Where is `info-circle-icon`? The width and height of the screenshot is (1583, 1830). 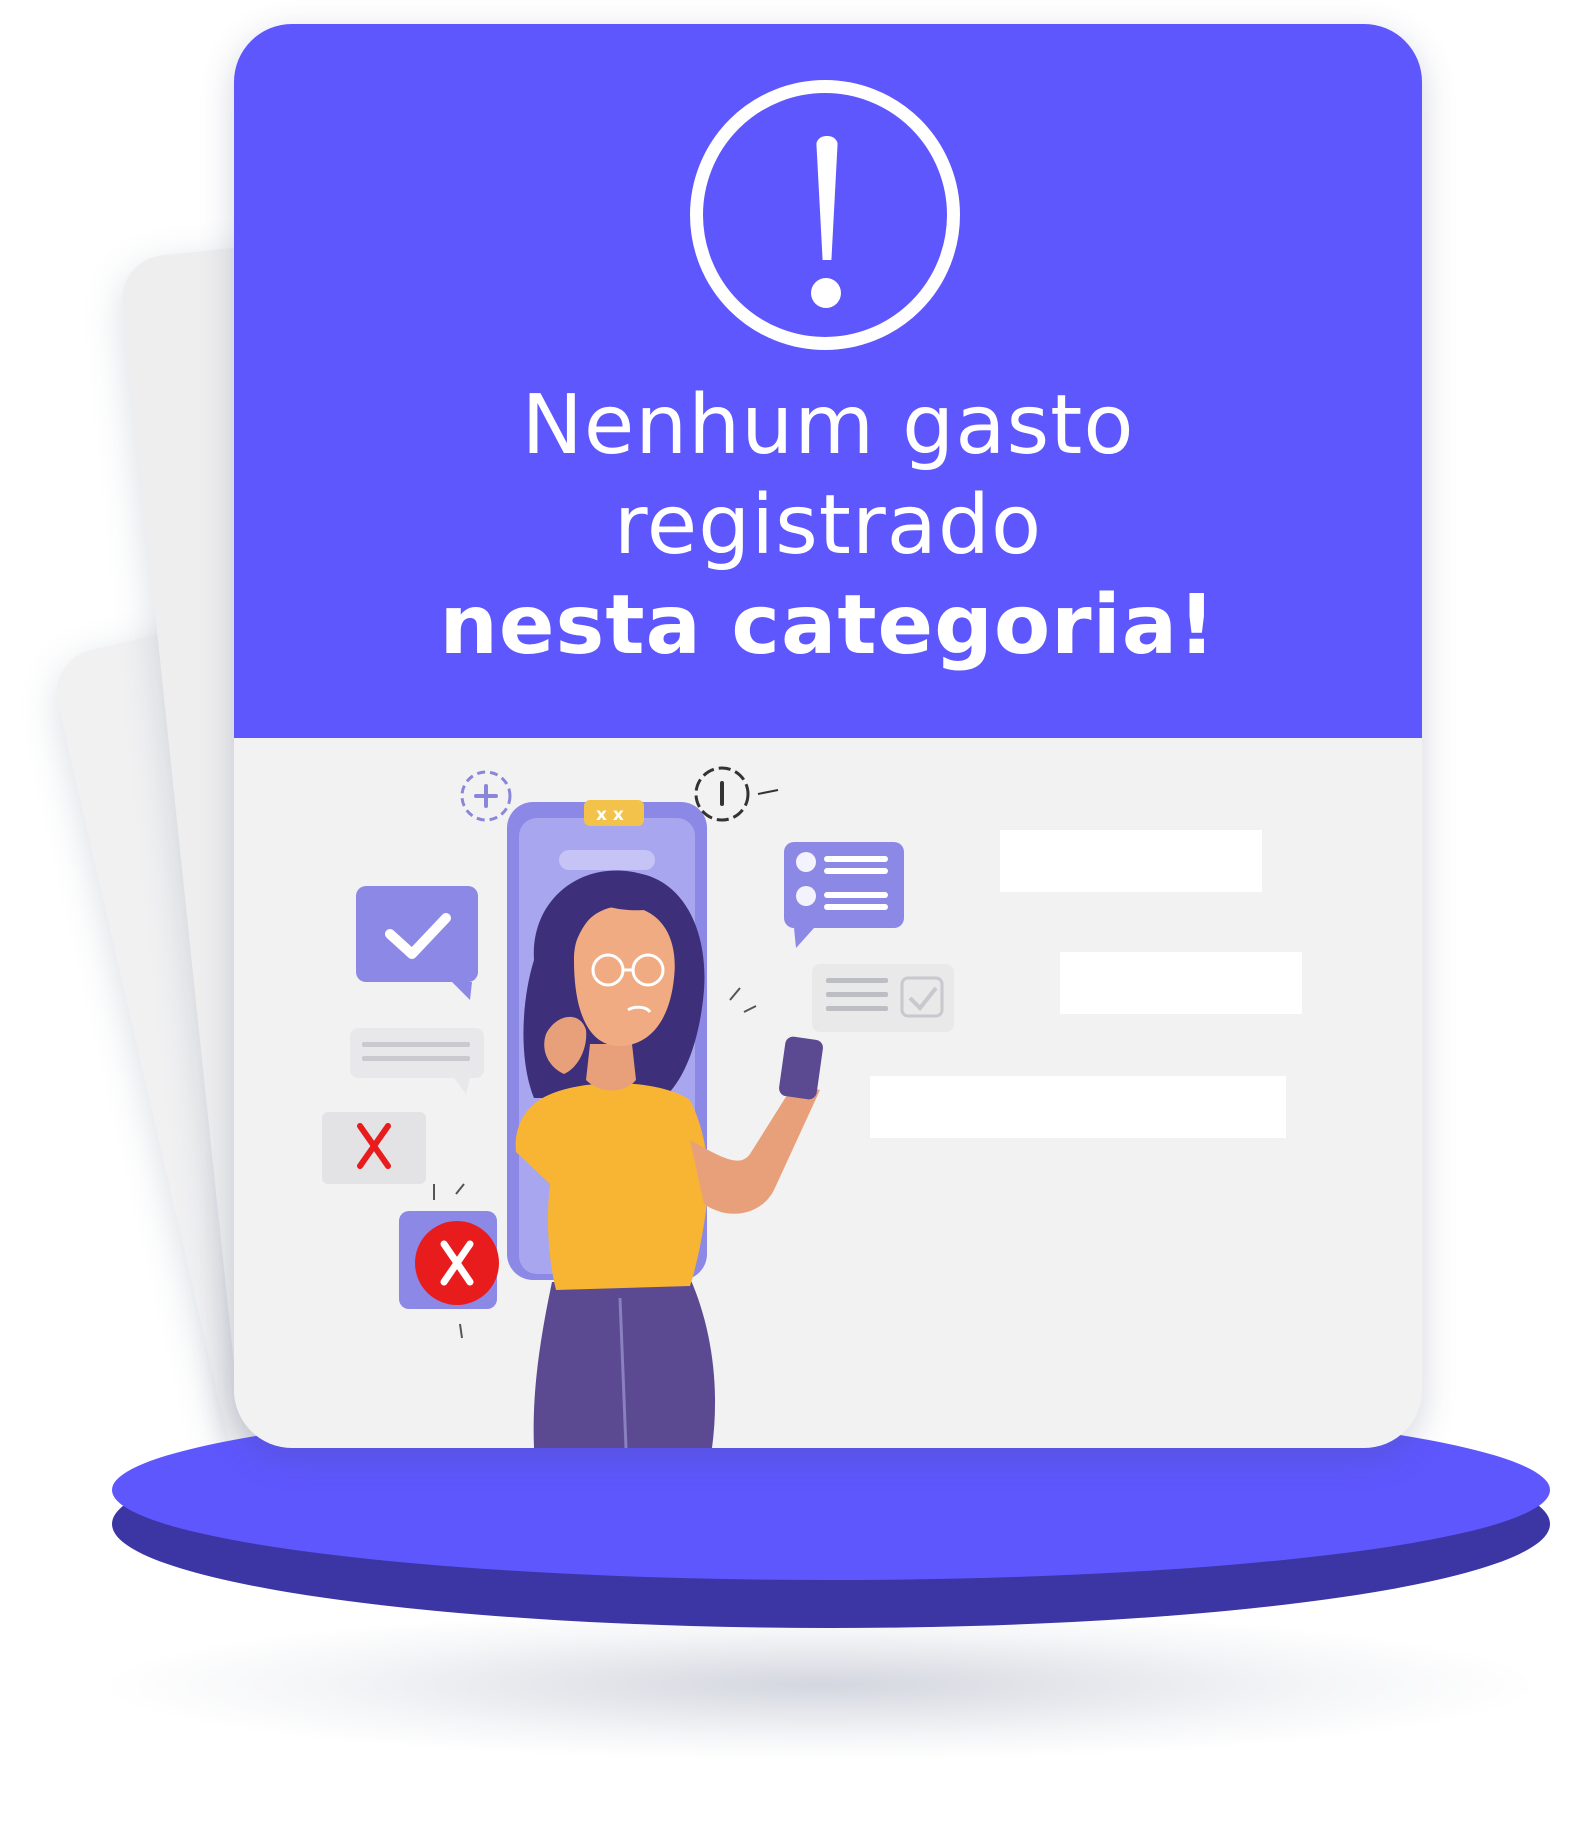 info-circle-icon is located at coordinates (736, 794).